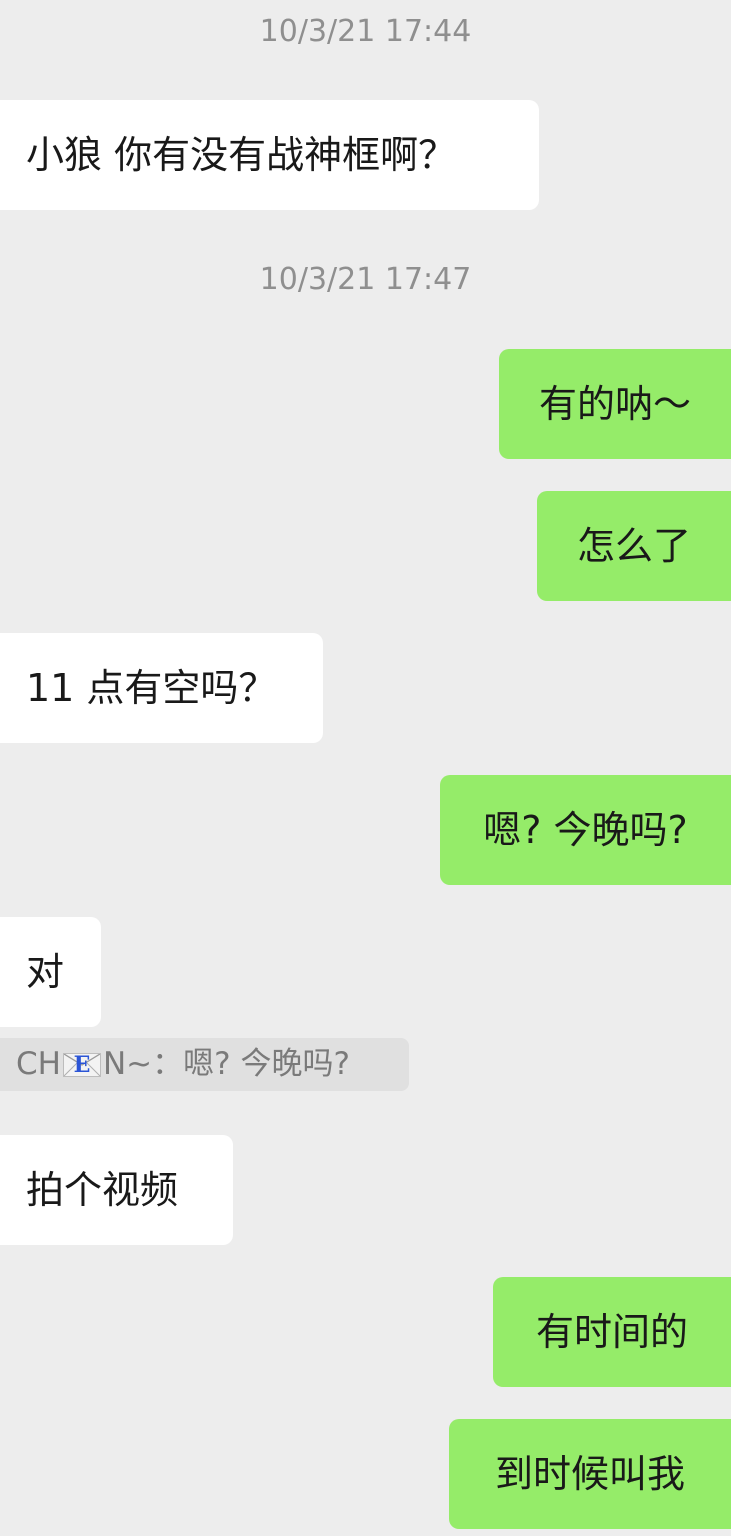 The width and height of the screenshot is (731, 1536). I want to click on quote-sender-prefix: CH, so click(38, 1064).